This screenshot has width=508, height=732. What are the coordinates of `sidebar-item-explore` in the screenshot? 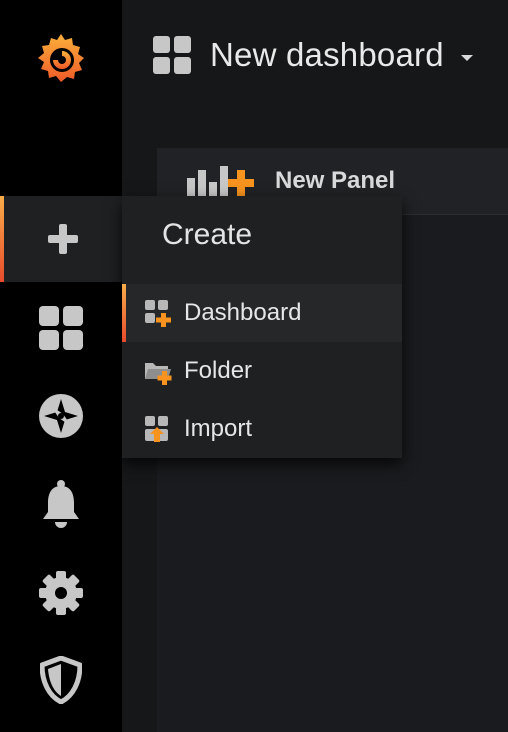 It's located at (61, 416).